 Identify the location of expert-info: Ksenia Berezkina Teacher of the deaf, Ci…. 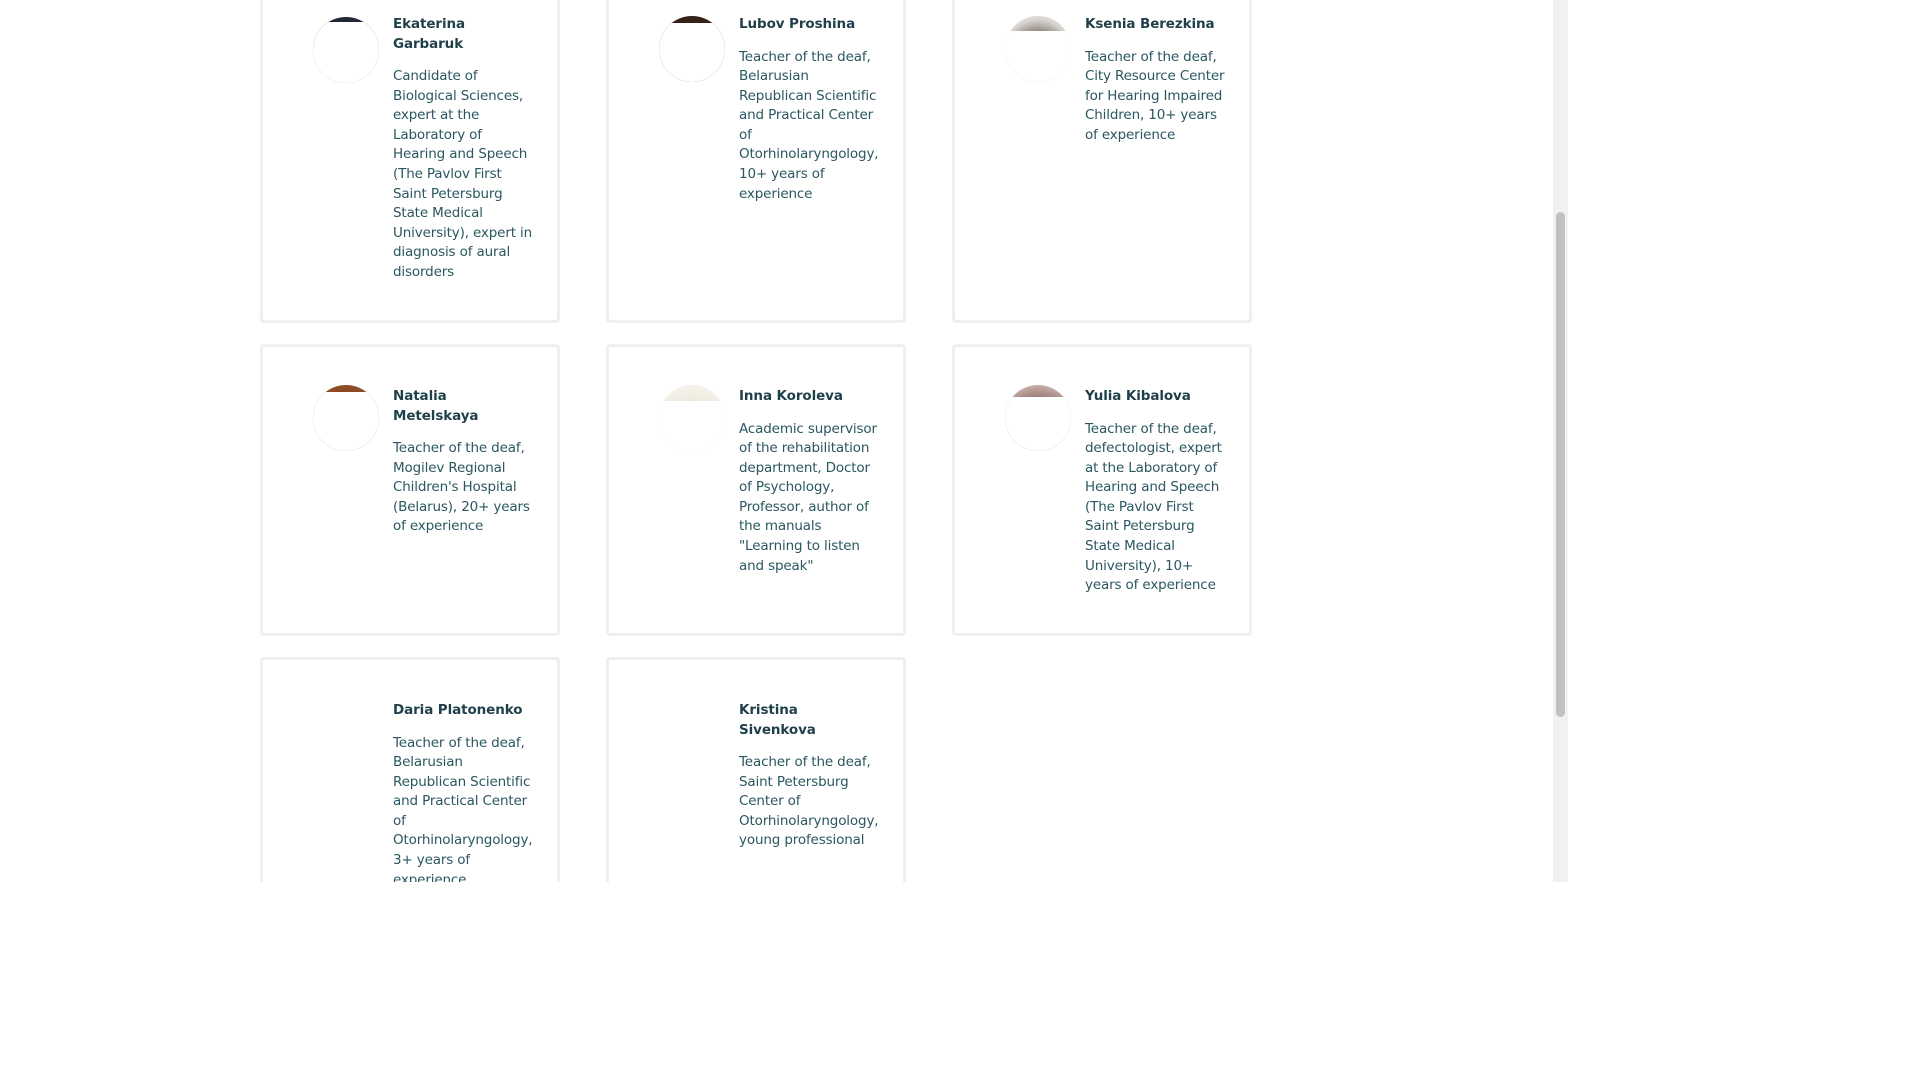
(1155, 80).